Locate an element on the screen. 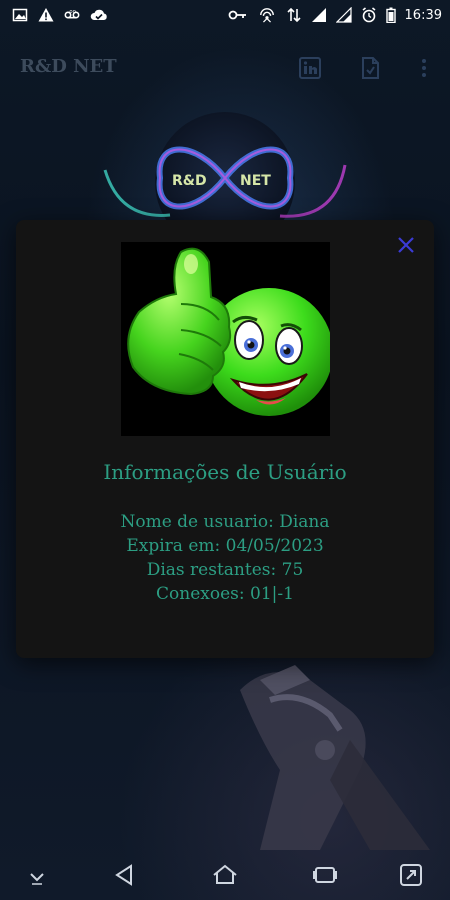 Image resolution: width=450 pixels, height=900 pixels. hide-keyboard-icon is located at coordinates (37, 875).